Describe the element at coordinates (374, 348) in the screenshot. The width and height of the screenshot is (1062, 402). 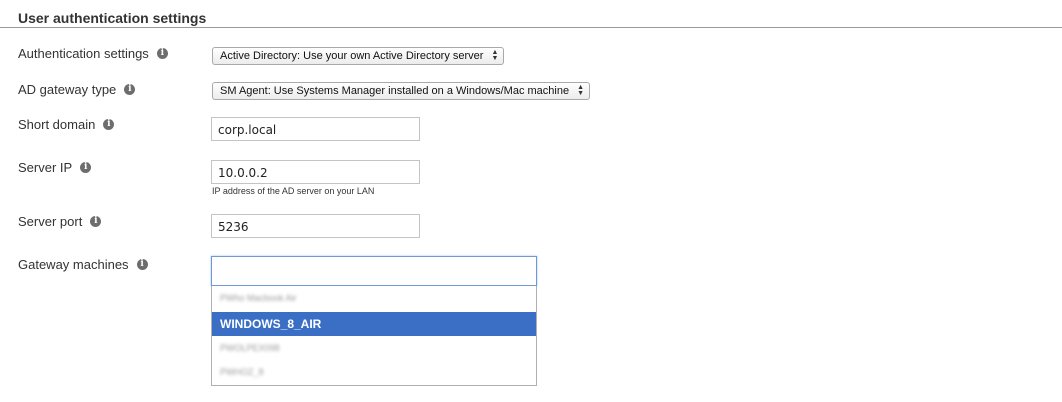
I see `gateway-option: PWOLPEX098` at that location.